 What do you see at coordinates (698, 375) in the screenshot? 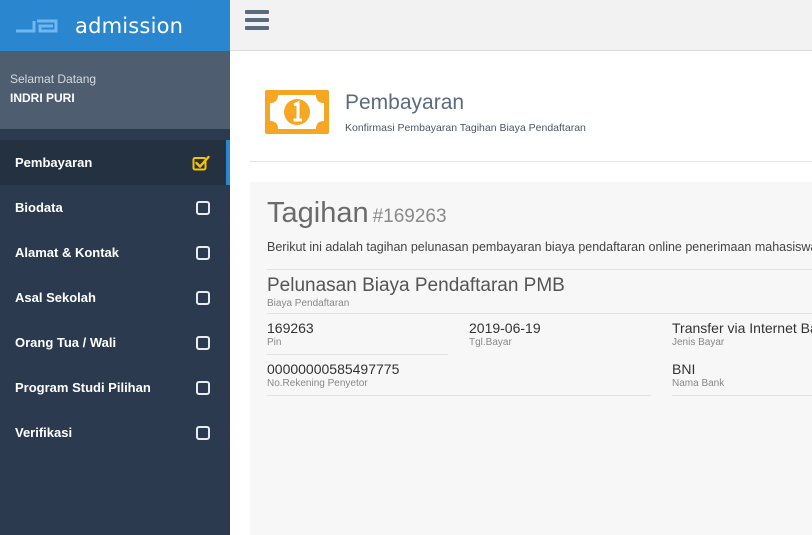
I see `bank-field: BNI Nama Bank` at bounding box center [698, 375].